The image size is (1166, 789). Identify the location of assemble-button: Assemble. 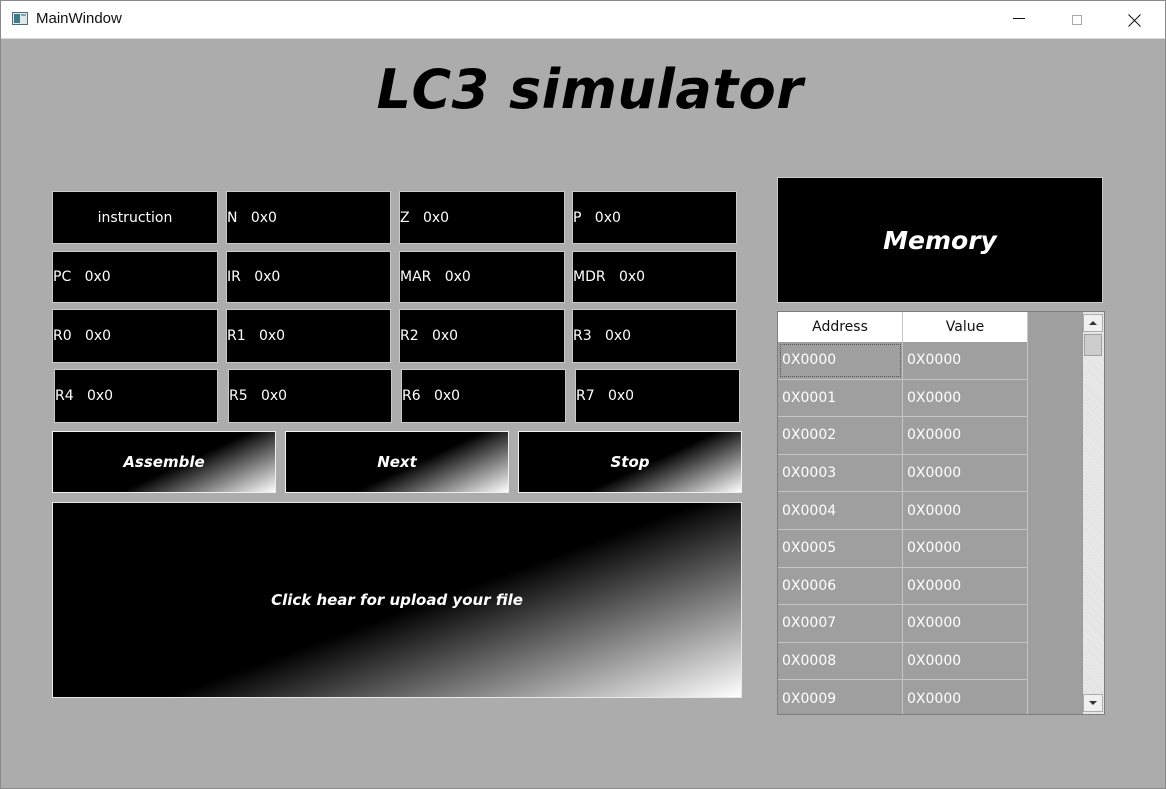
(164, 462).